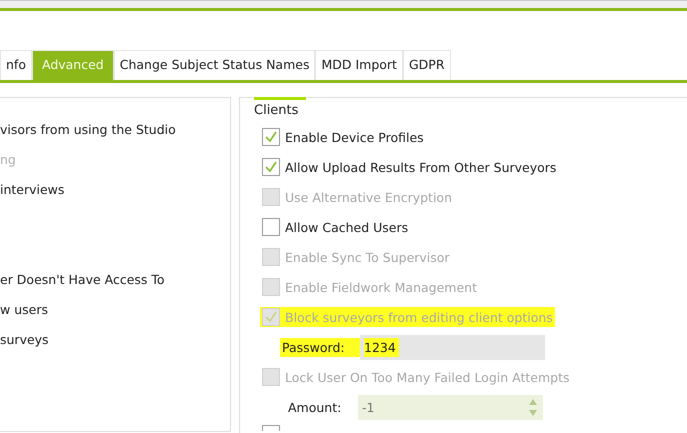  Describe the element at coordinates (8, 160) in the screenshot. I see `option-label: ng` at that location.